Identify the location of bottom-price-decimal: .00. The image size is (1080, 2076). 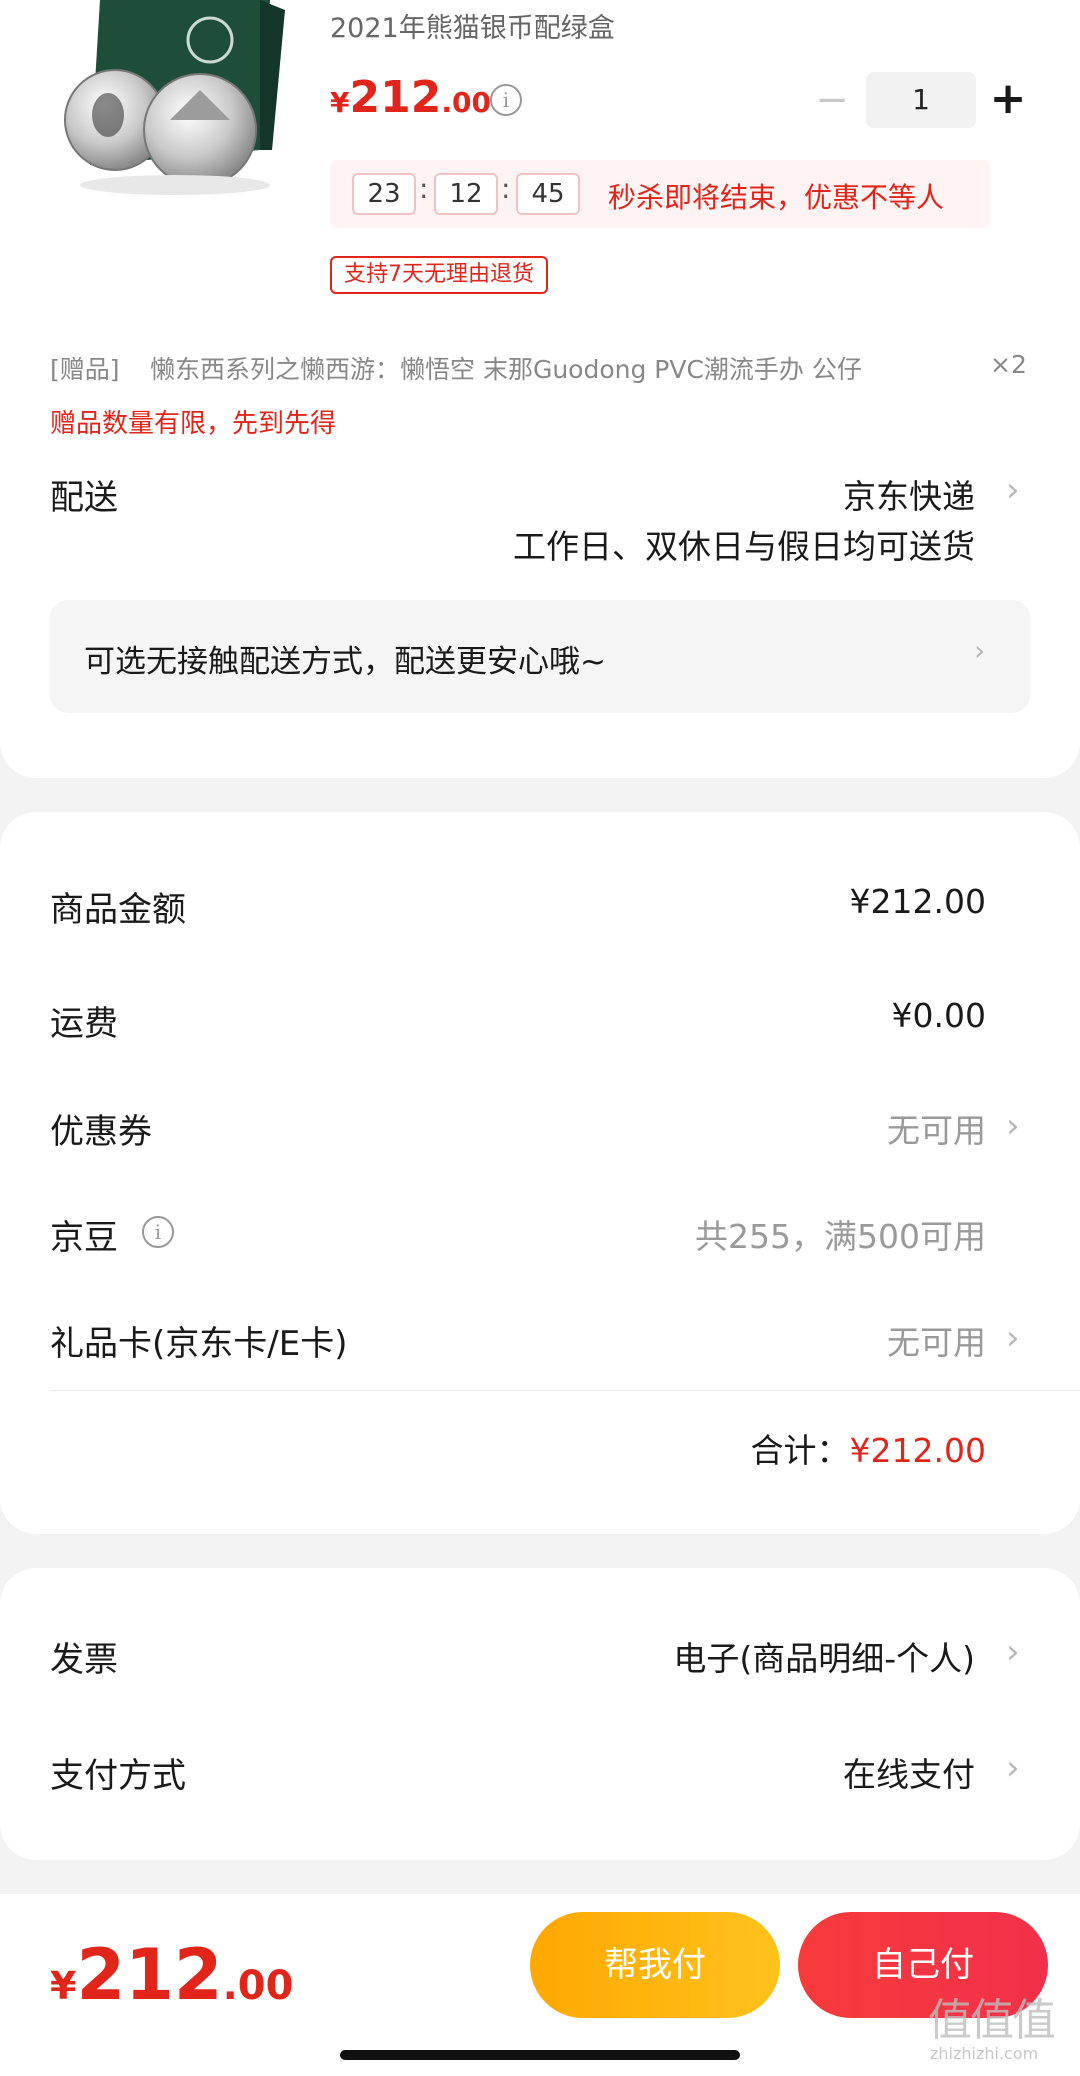
(258, 1986).